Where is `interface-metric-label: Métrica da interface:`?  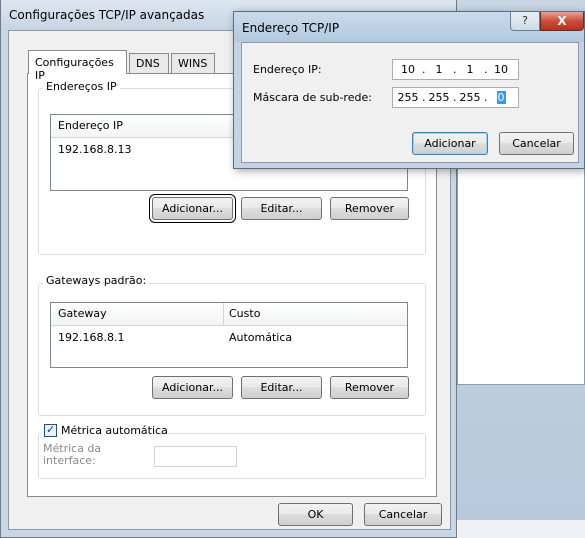
interface-metric-label: Métrica da interface: is located at coordinates (72, 455).